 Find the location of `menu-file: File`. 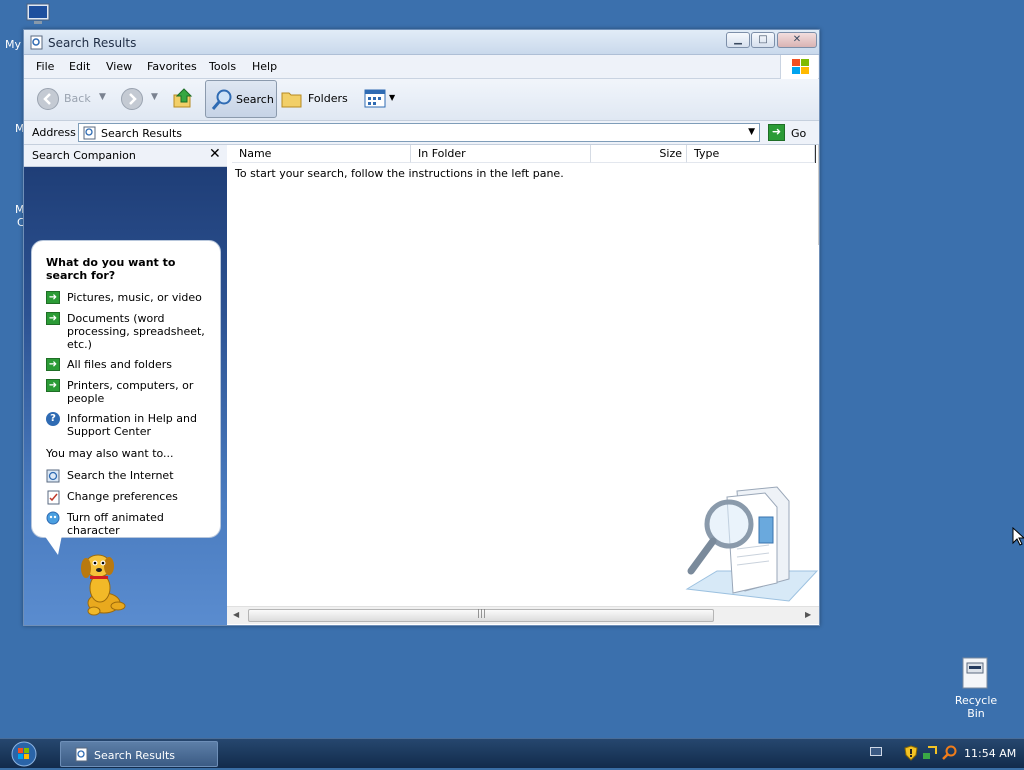

menu-file: File is located at coordinates (45, 66).